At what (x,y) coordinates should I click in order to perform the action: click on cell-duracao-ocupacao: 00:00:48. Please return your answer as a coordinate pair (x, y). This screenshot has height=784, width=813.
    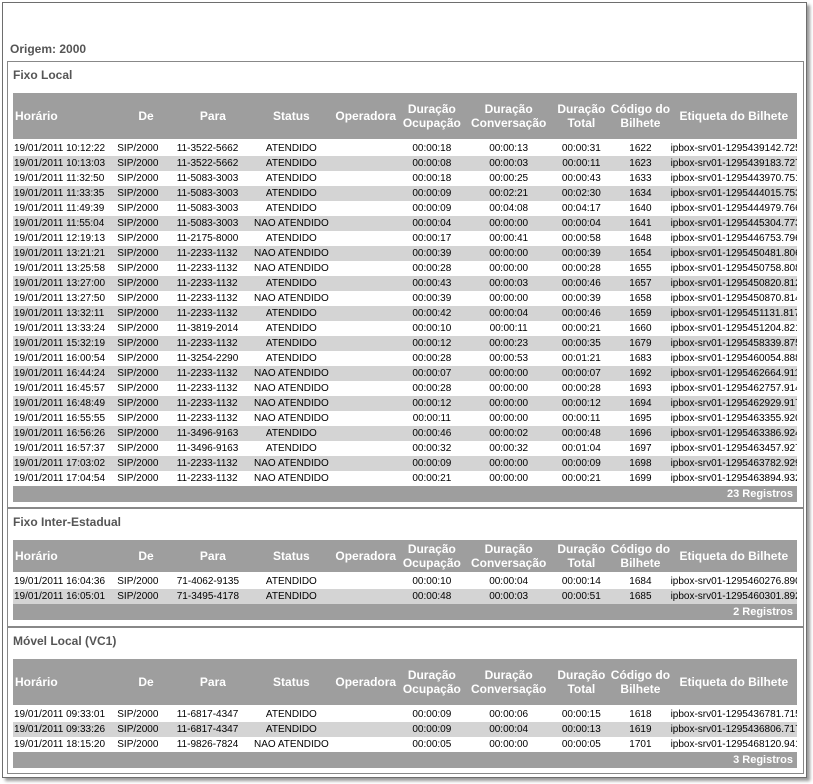
    Looking at the image, I should click on (431, 596).